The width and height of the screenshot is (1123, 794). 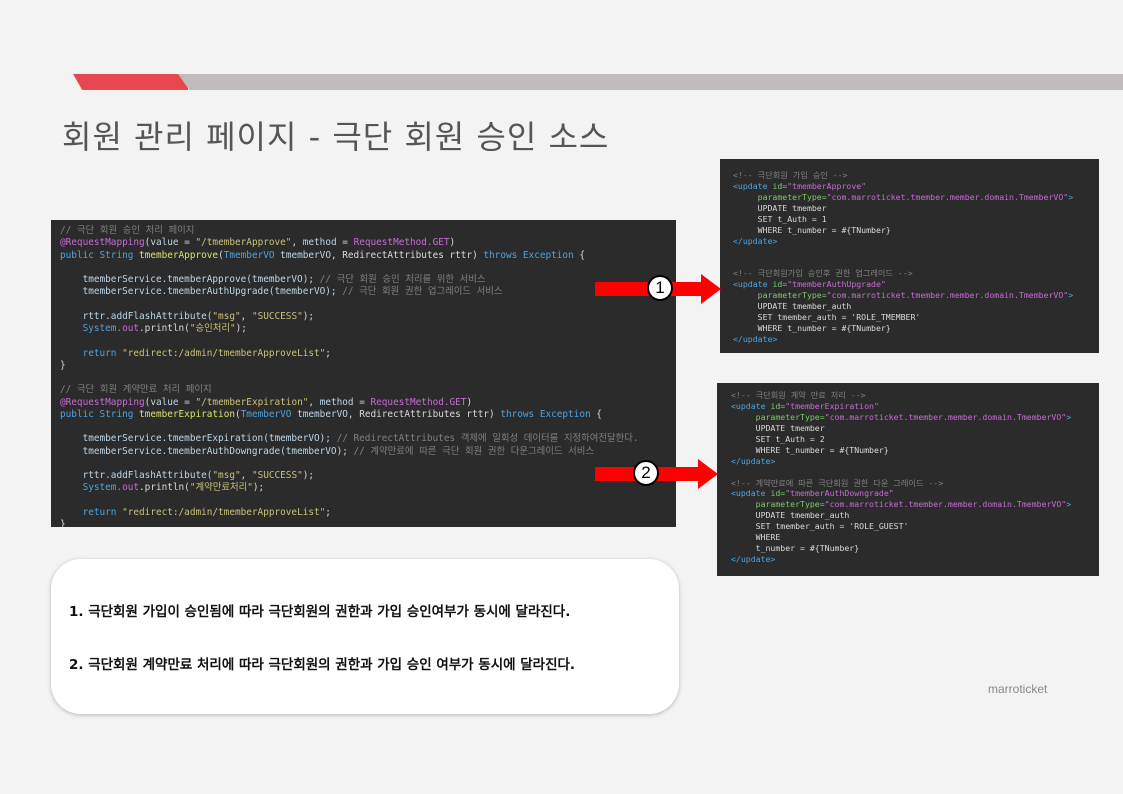 I want to click on code-line: <update id="tmemberApprove", so click(x=909, y=186).